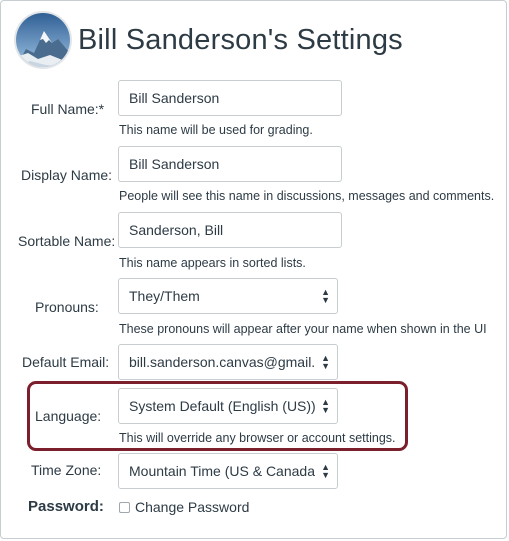 This screenshot has height=541, width=509. What do you see at coordinates (67, 175) in the screenshot?
I see `display-name-label: Display Name:` at bounding box center [67, 175].